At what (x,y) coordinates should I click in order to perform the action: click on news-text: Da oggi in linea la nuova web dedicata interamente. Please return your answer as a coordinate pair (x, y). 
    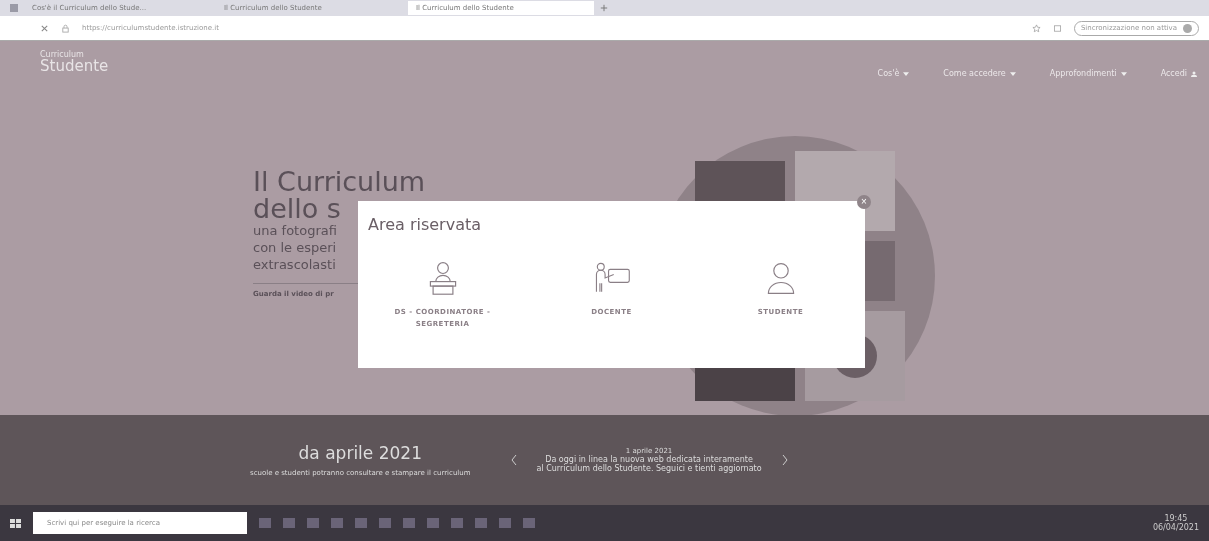
    Looking at the image, I should click on (649, 459).